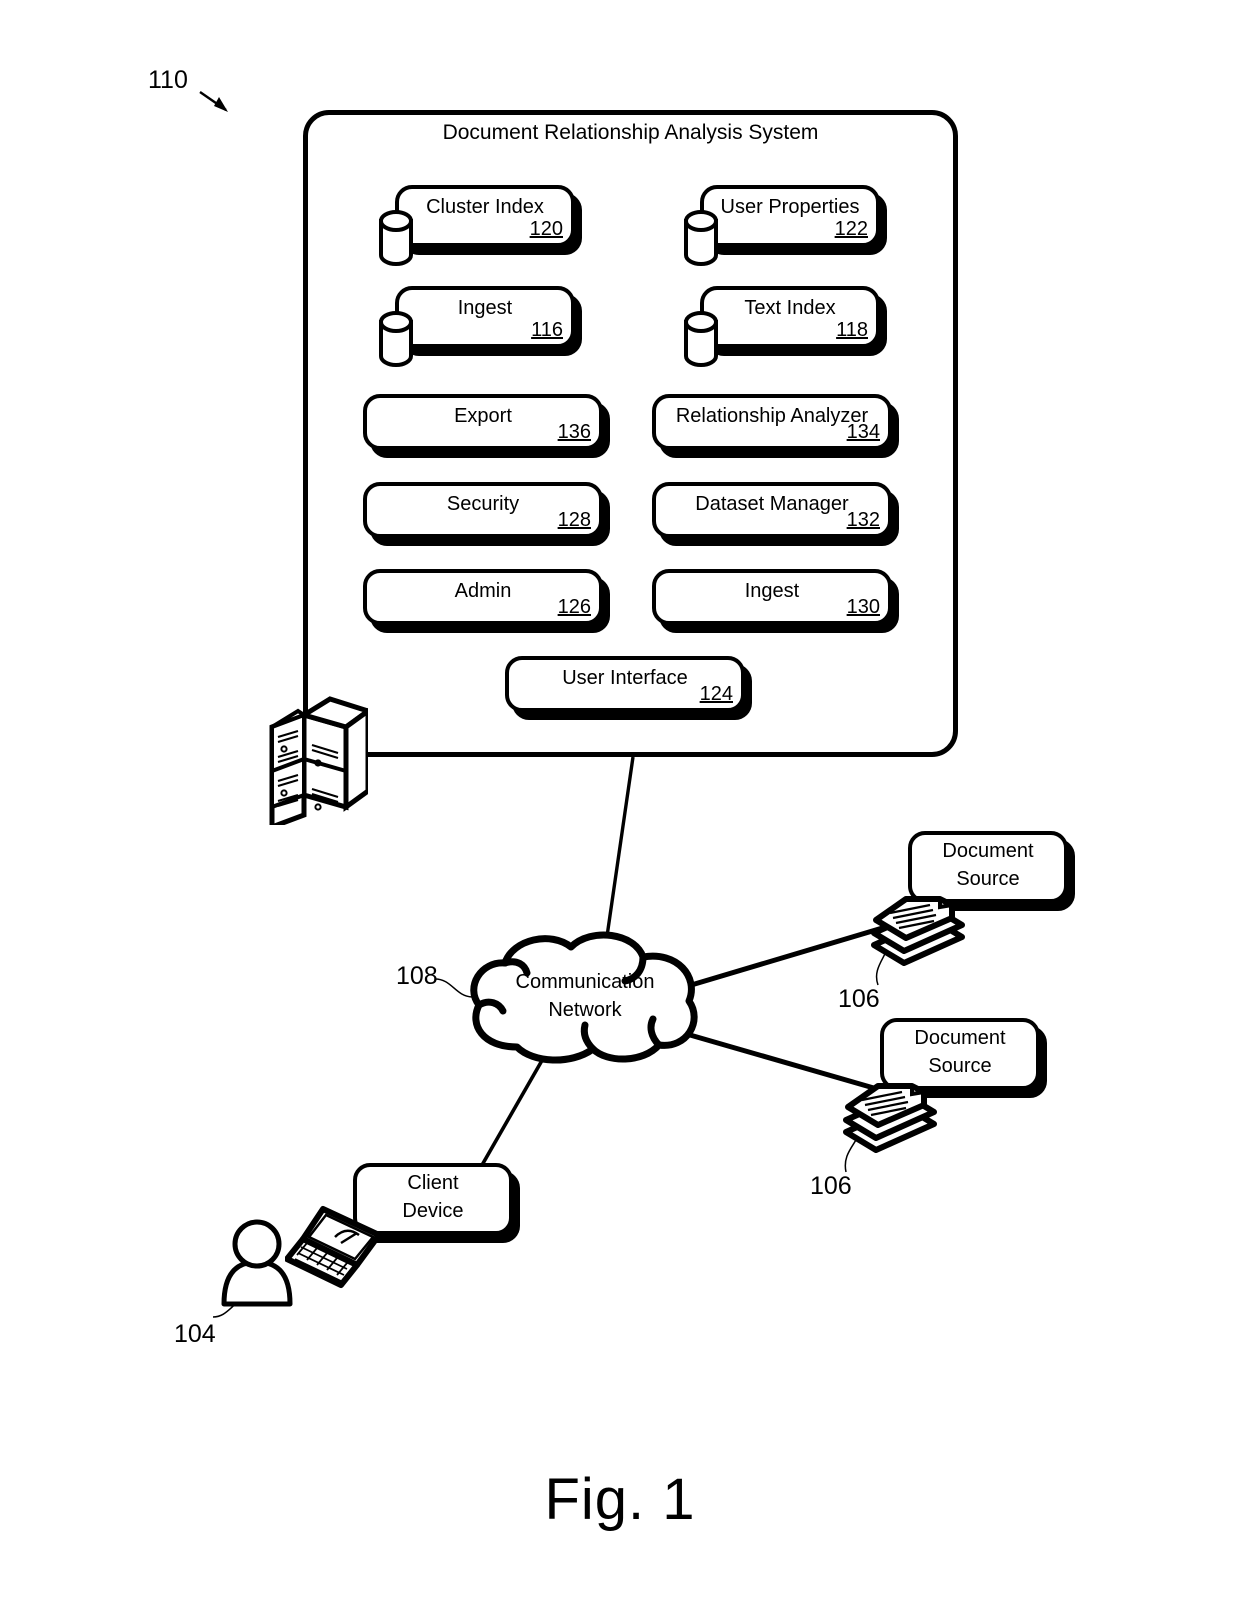 Image resolution: width=1240 pixels, height=1600 pixels. I want to click on module-dataset-manager-number: 132, so click(863, 520).